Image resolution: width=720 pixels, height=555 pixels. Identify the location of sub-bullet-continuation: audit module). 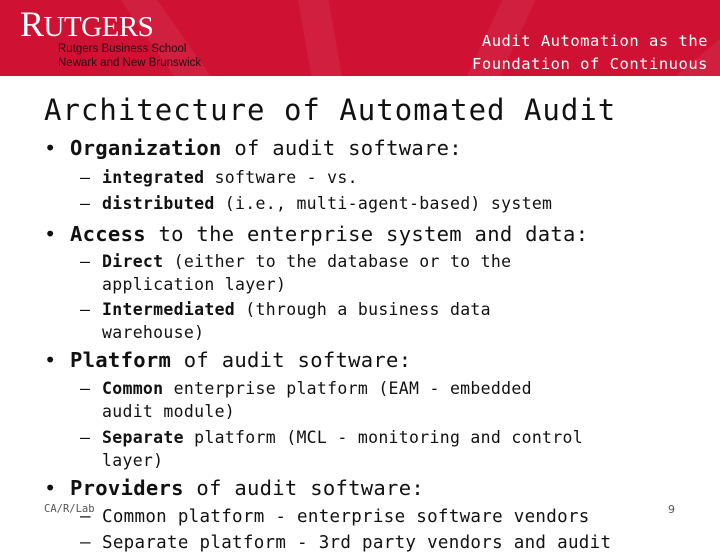
(169, 411).